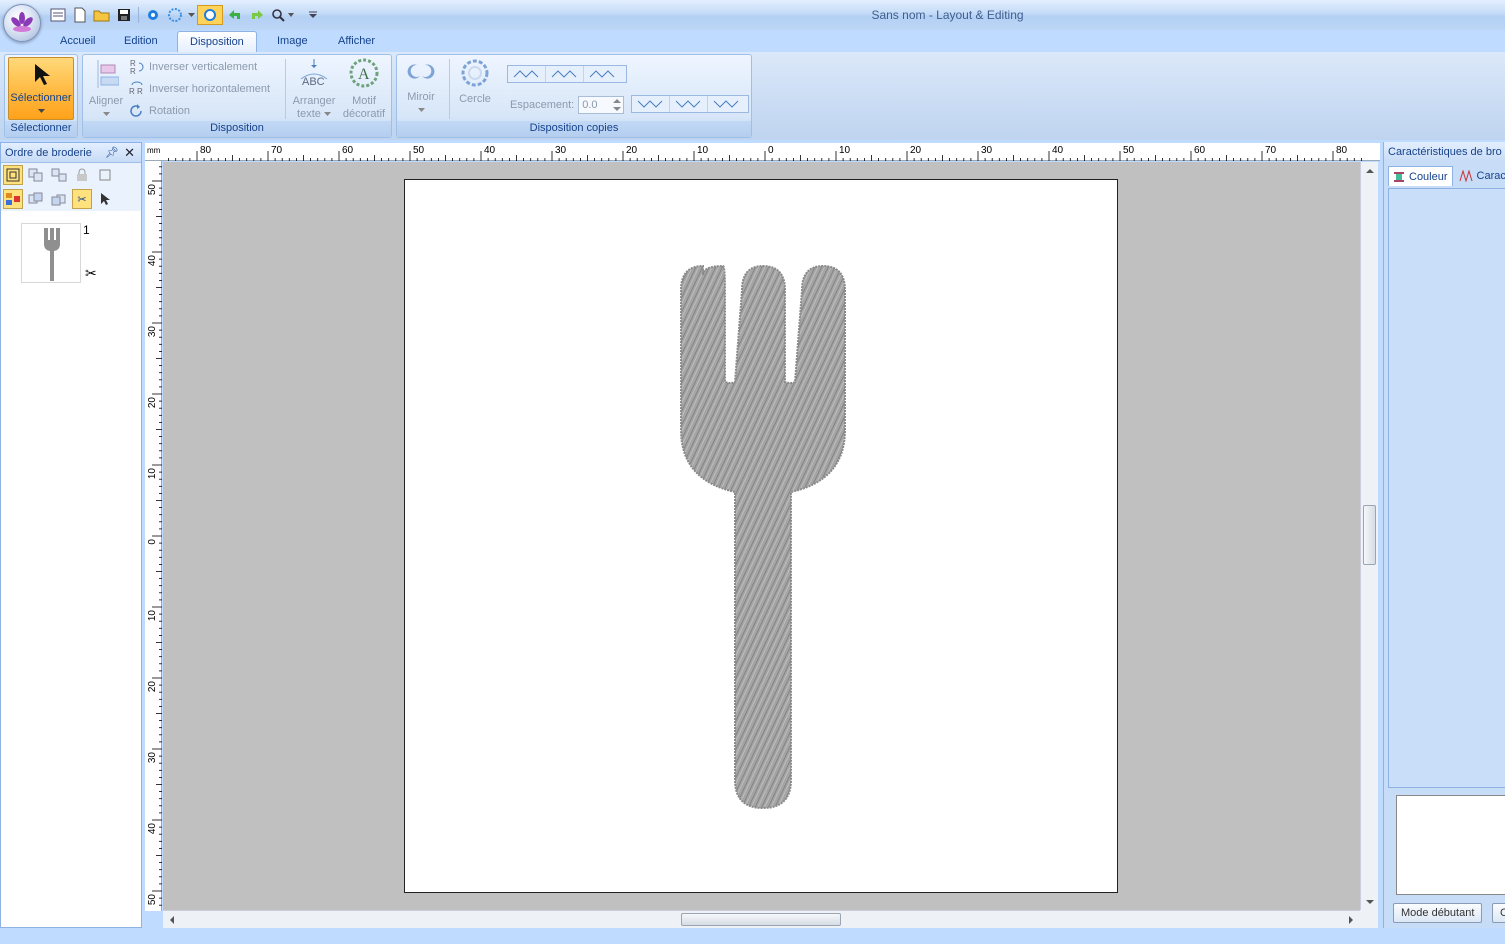 This screenshot has height=944, width=1505. I want to click on application-menu-button, so click(22, 23).